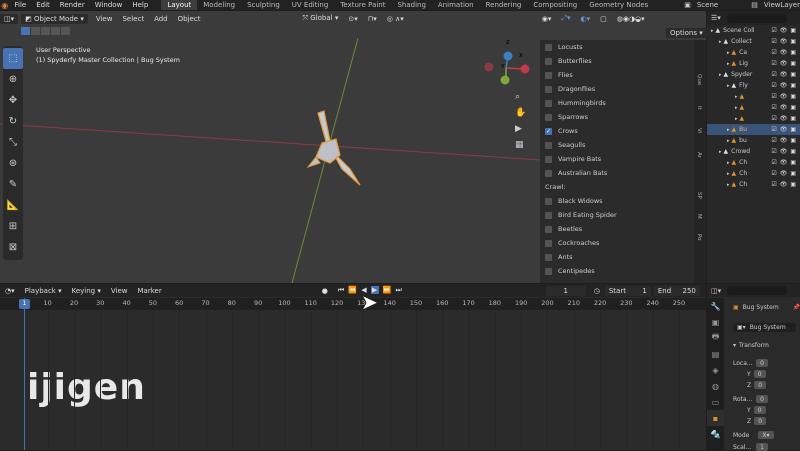 The height and width of the screenshot is (451, 800). Describe the element at coordinates (753, 118) in the screenshot. I see `outliner-row: ▸ ▲ ☑ 👁 ▣` at that location.